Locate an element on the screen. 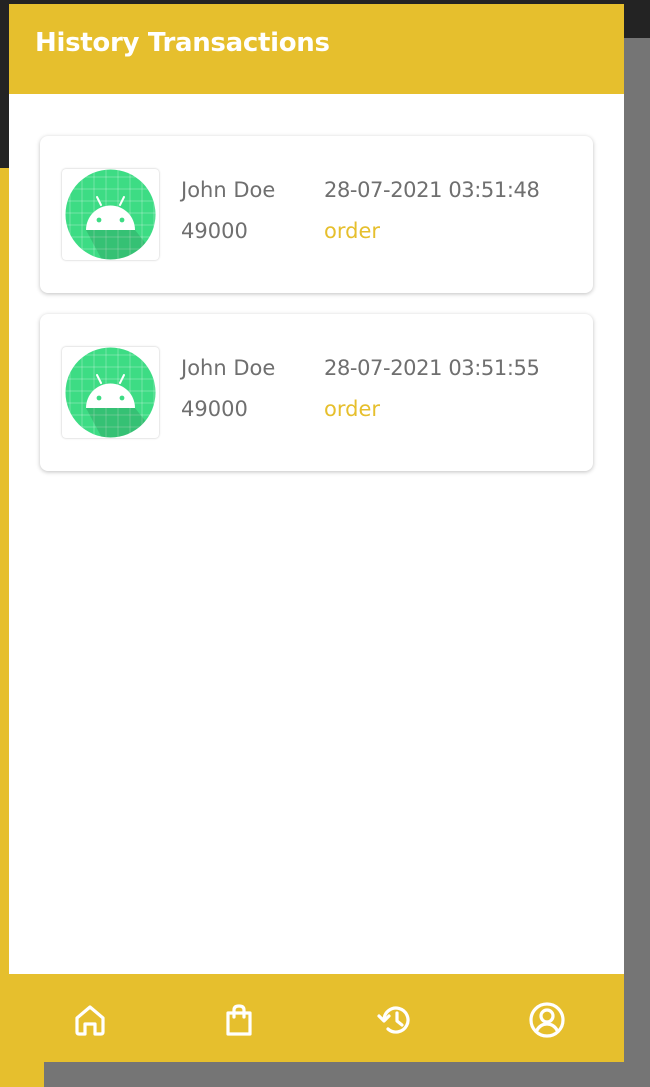  transaction-card: John Doe 49000 28-07-2021 03:51:55 order is located at coordinates (316, 392).